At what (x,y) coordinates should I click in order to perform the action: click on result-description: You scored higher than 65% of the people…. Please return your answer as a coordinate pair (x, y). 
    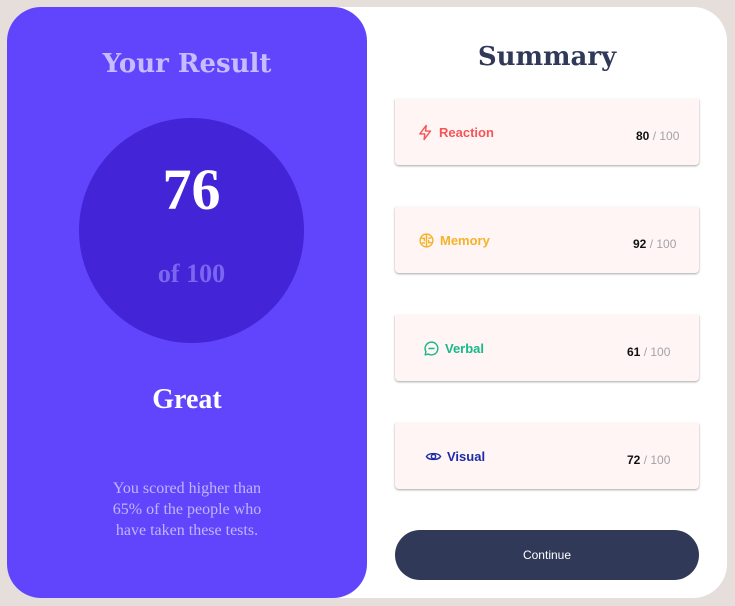
    Looking at the image, I should click on (187, 509).